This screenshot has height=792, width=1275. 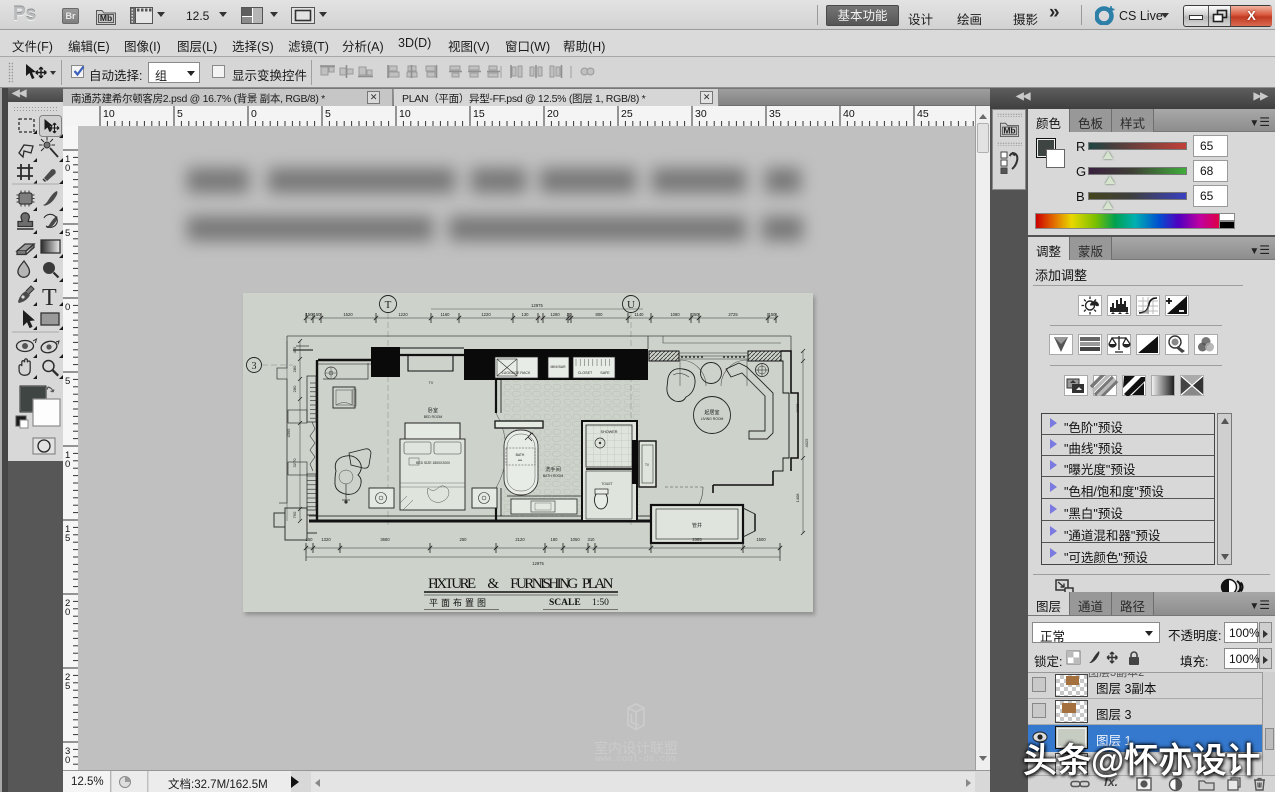 What do you see at coordinates (600, 603) in the screenshot?
I see `svg-text: 1:50` at bounding box center [600, 603].